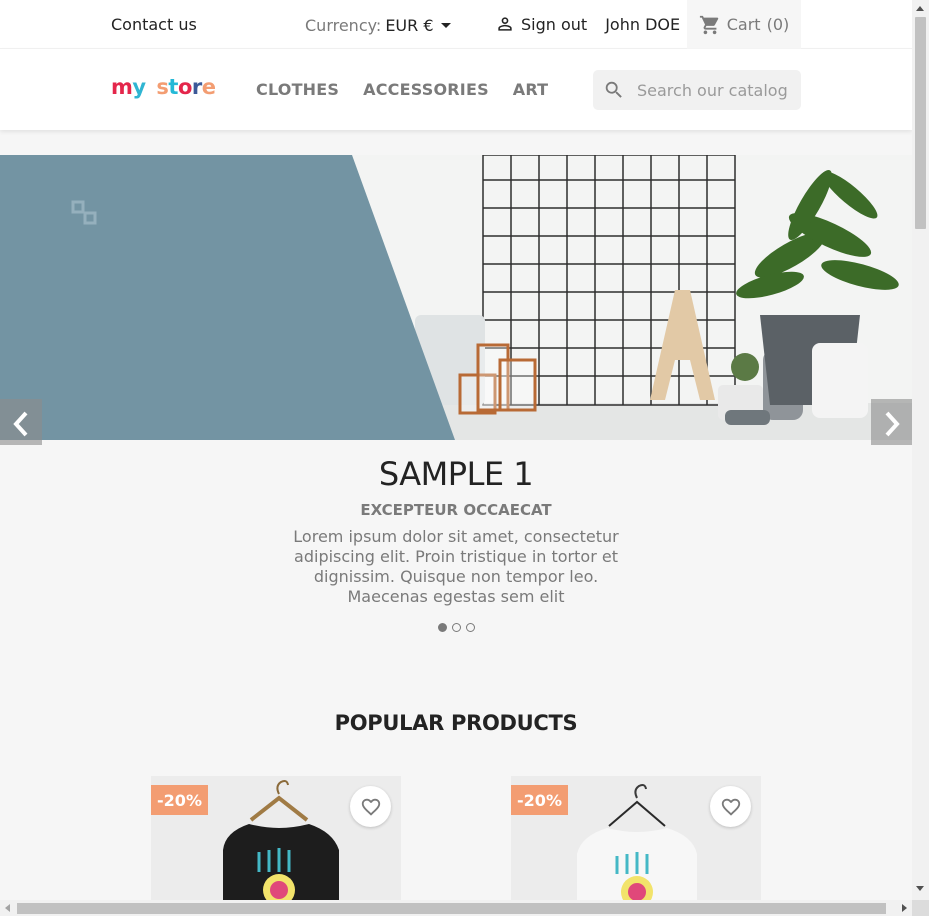  I want to click on vertical-scroll-thumb, so click(920, 123).